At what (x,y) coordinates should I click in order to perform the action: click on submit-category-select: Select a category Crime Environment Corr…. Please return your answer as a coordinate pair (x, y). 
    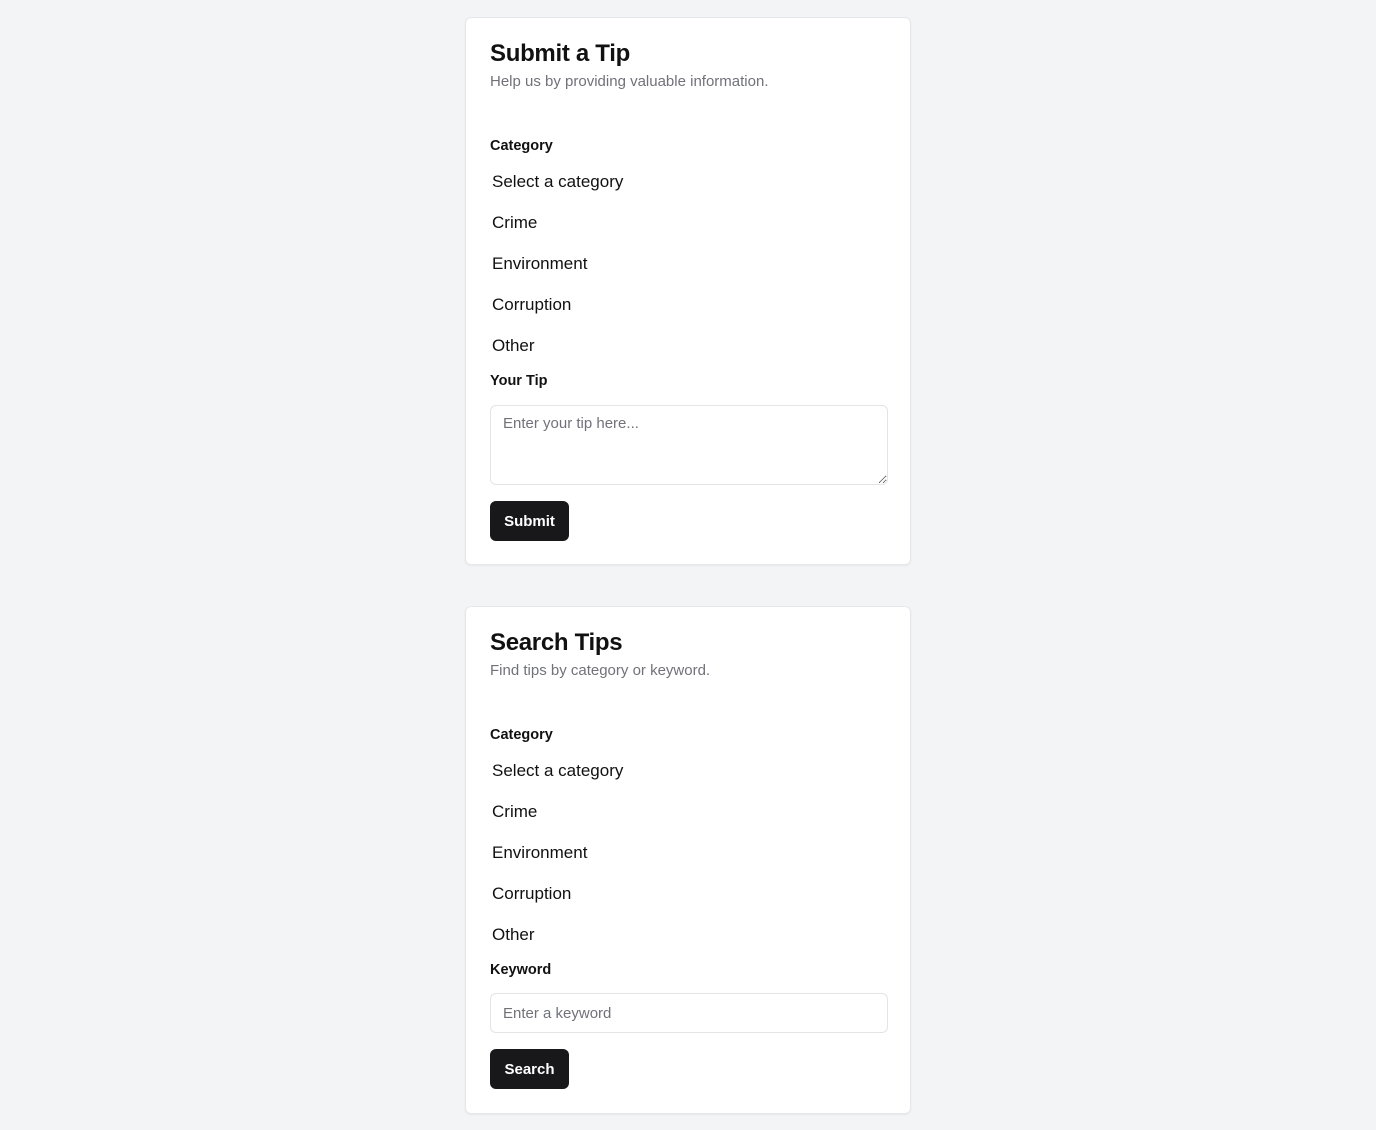
    Looking at the image, I should click on (557, 273).